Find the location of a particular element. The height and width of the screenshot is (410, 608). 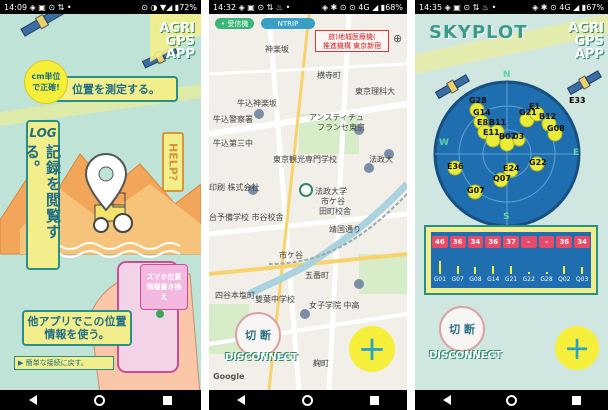

location-pin-icon: ⊕ is located at coordinates (397, 38).